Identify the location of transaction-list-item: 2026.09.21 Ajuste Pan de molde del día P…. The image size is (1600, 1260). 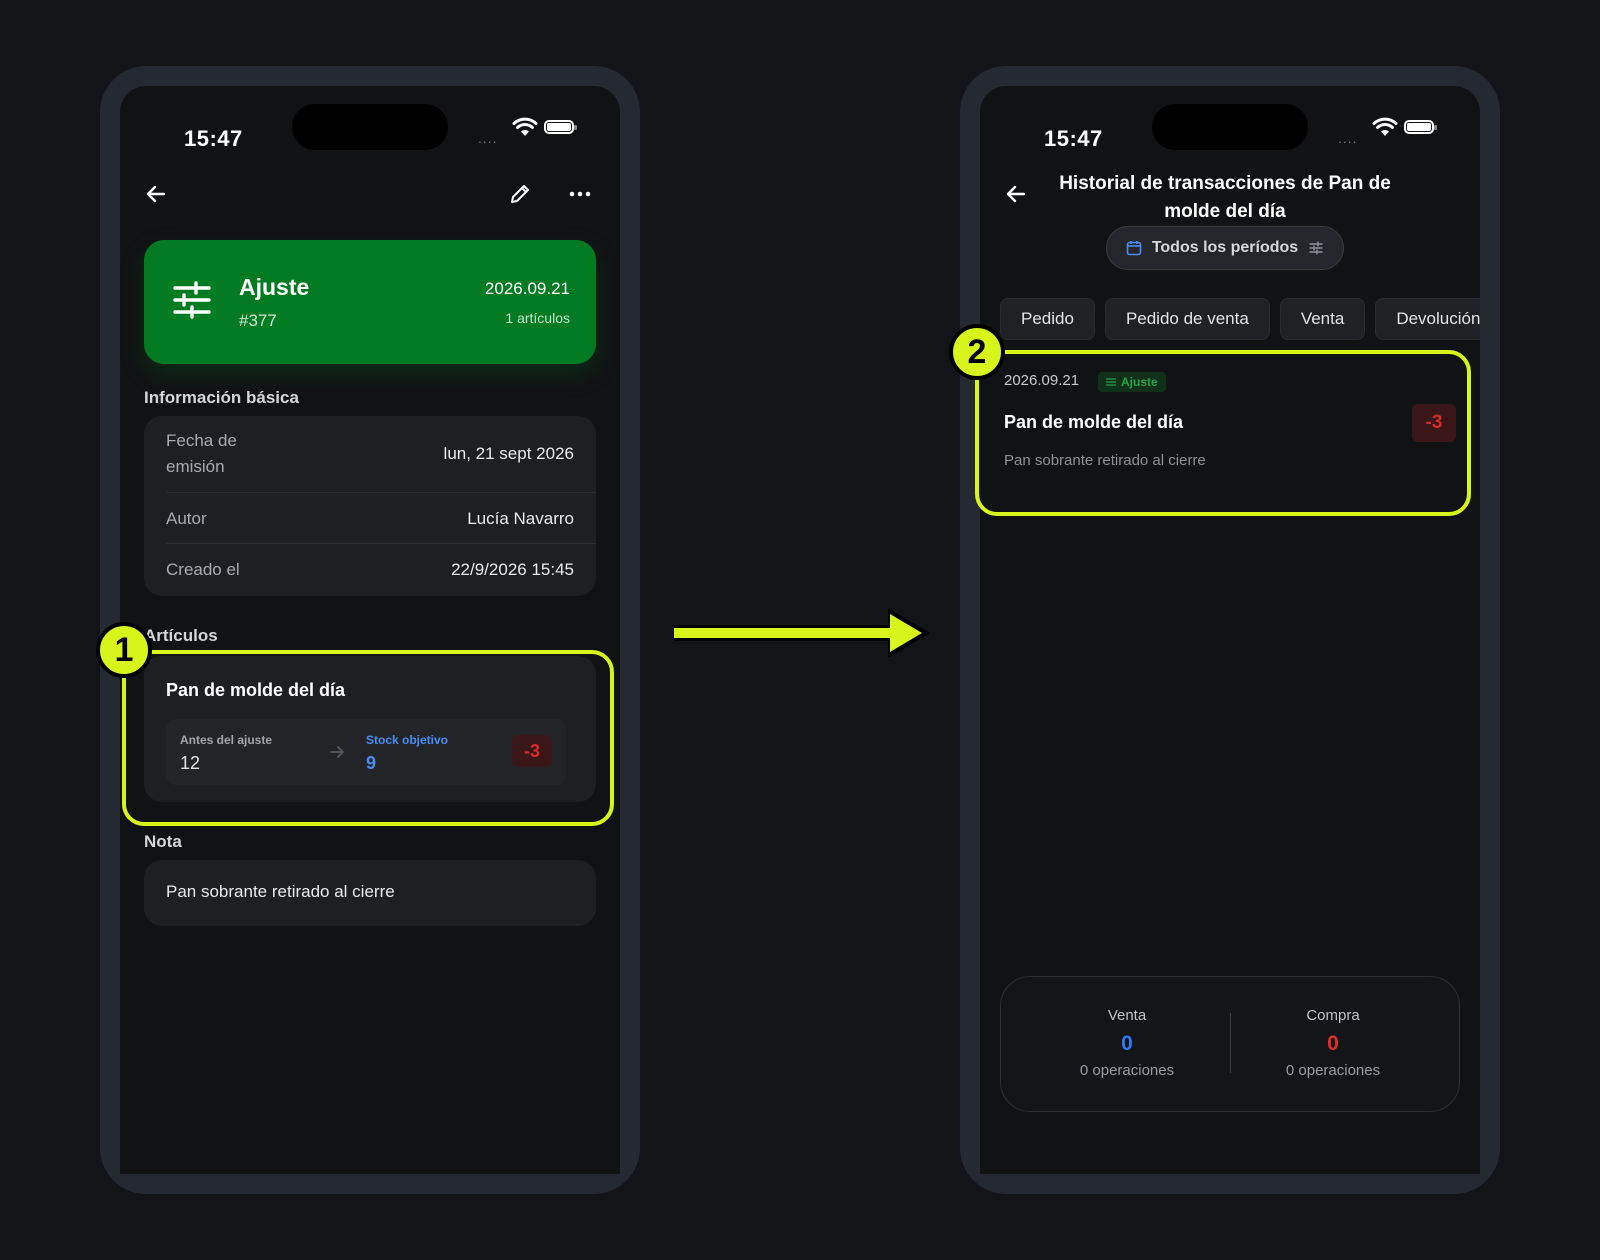
(1230, 428).